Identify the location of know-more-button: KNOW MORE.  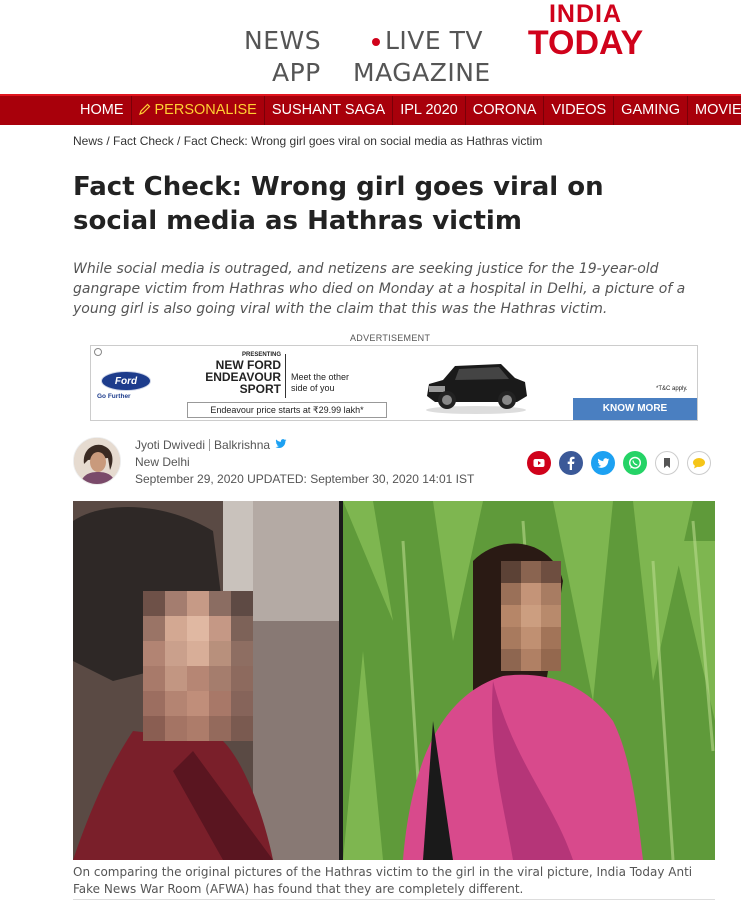
(635, 409).